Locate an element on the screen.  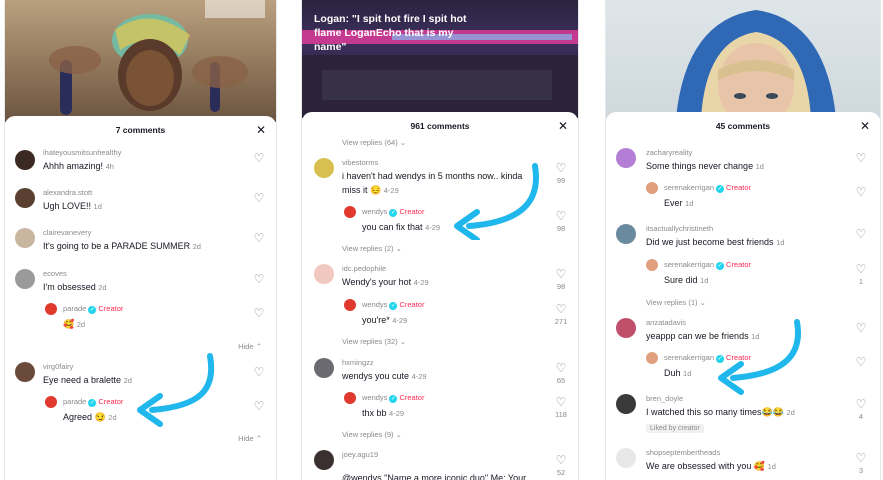
comments-header: 7 comments ✕ is located at coordinates (140, 130).